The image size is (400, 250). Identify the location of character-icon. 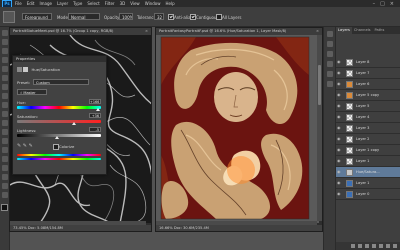
(329, 84).